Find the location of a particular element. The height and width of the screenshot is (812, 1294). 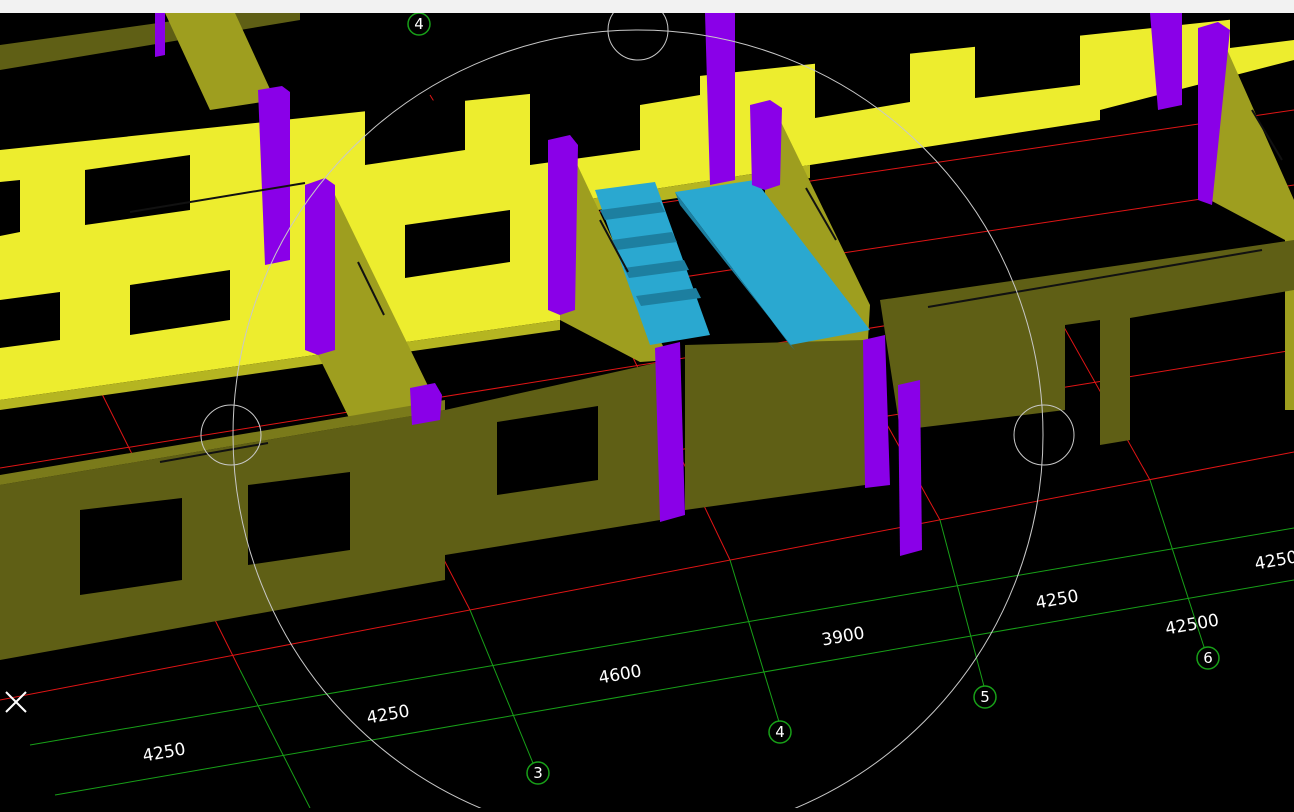

axis-marker: 3 is located at coordinates (538, 773).